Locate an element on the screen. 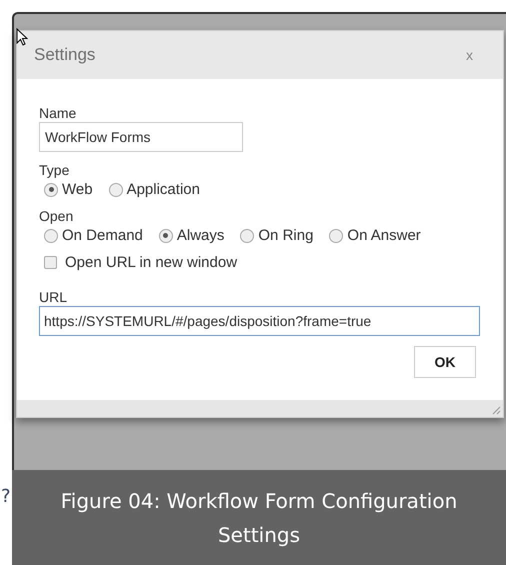 The width and height of the screenshot is (506, 565). radio-option: On Ring is located at coordinates (277, 235).